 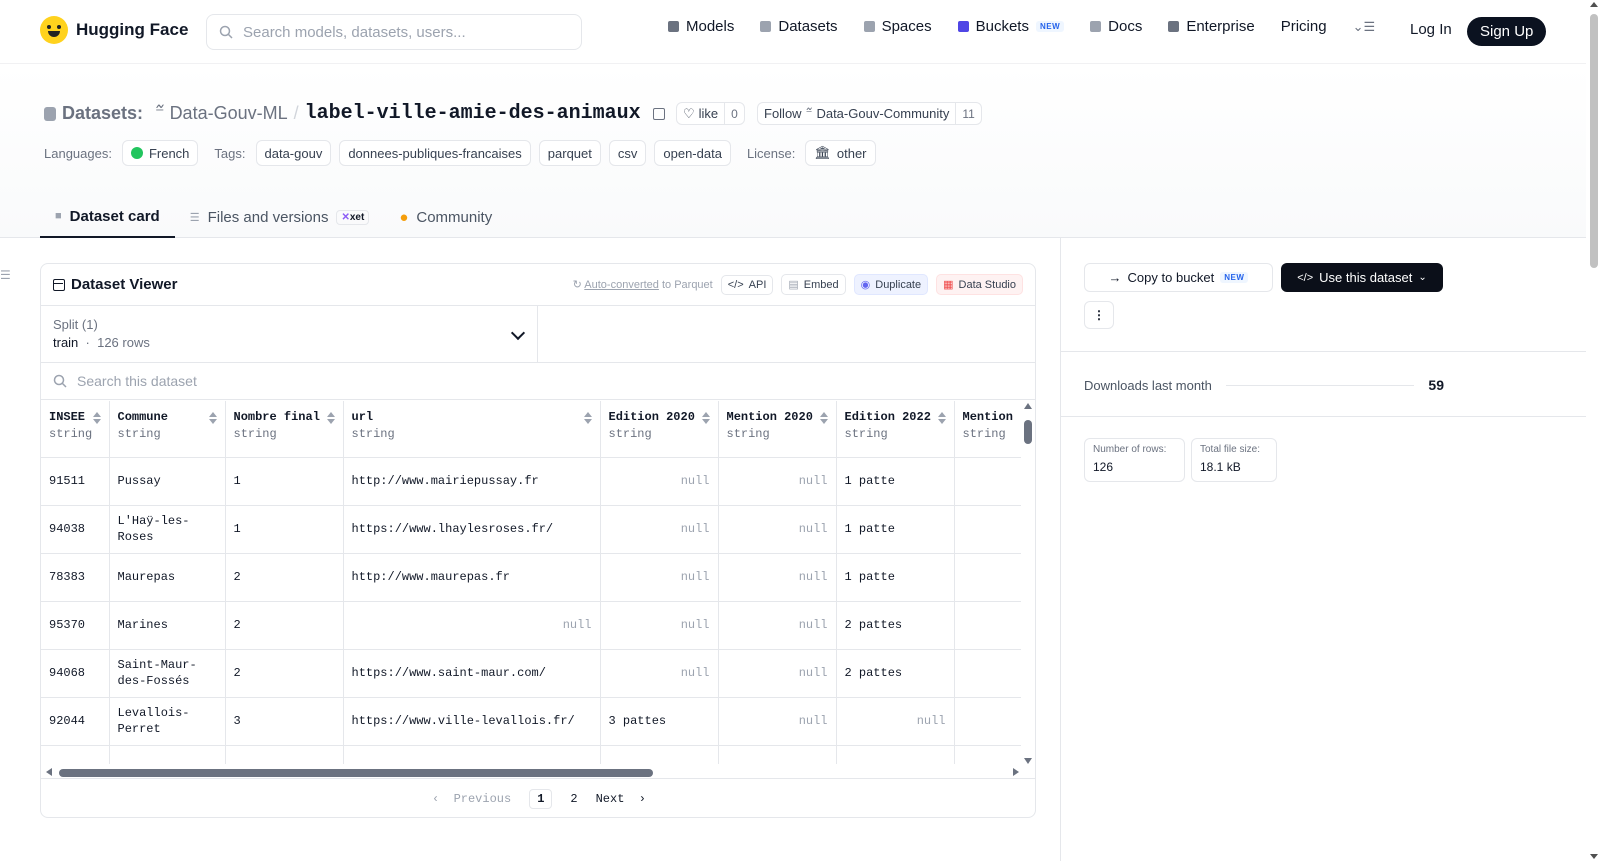 What do you see at coordinates (472, 429) in the screenshot?
I see `column-header: url string` at bounding box center [472, 429].